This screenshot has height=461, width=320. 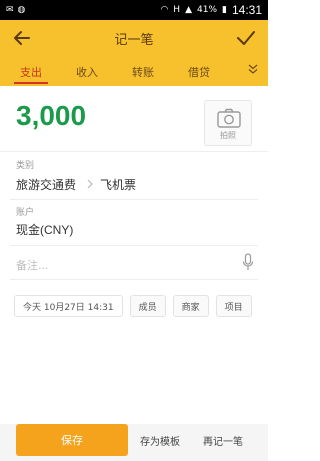 I want to click on amount-value: 3,000, so click(x=51, y=116).